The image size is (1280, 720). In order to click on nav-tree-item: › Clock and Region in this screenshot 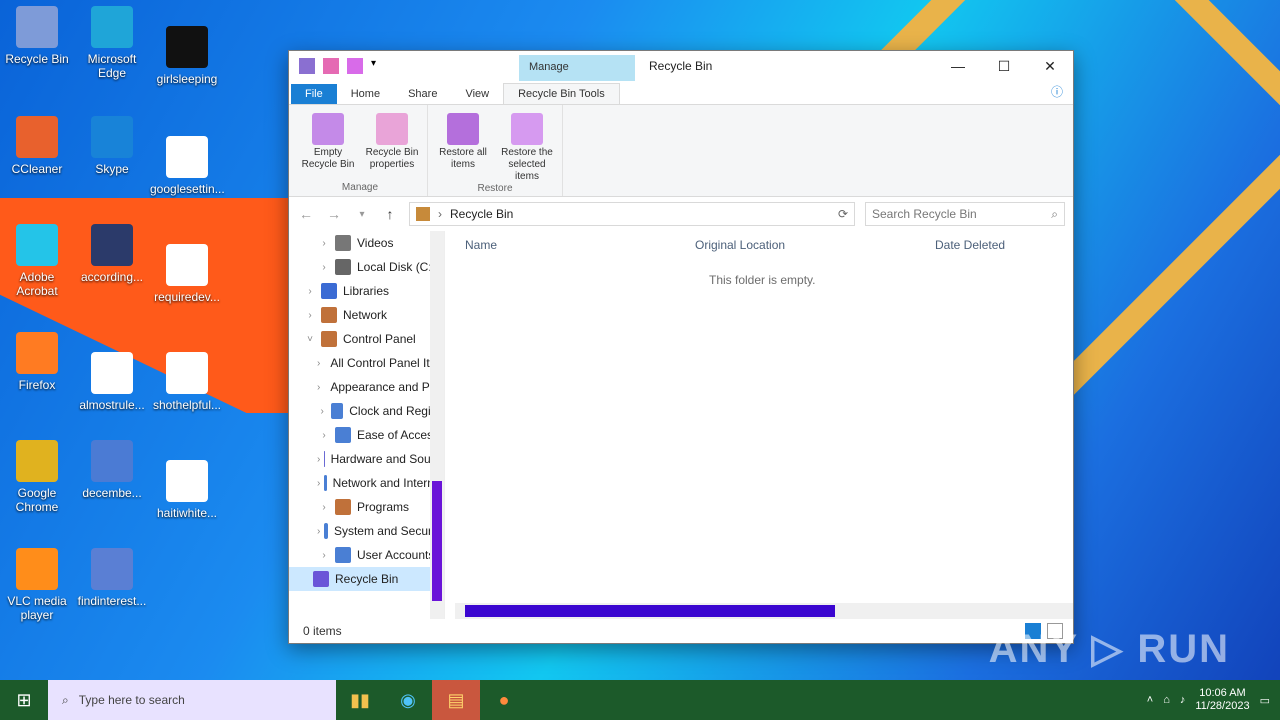, I will do `click(366, 411)`.